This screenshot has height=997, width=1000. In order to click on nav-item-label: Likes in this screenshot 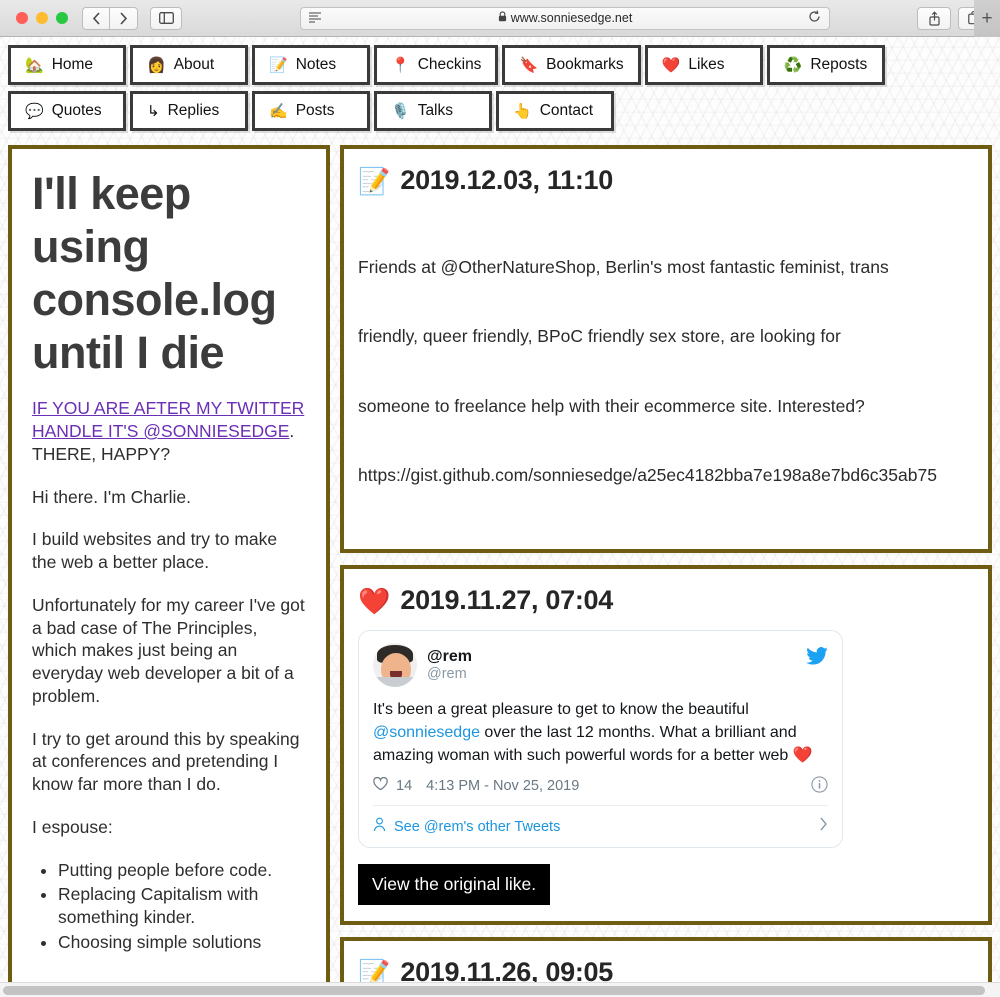, I will do `click(706, 64)`.